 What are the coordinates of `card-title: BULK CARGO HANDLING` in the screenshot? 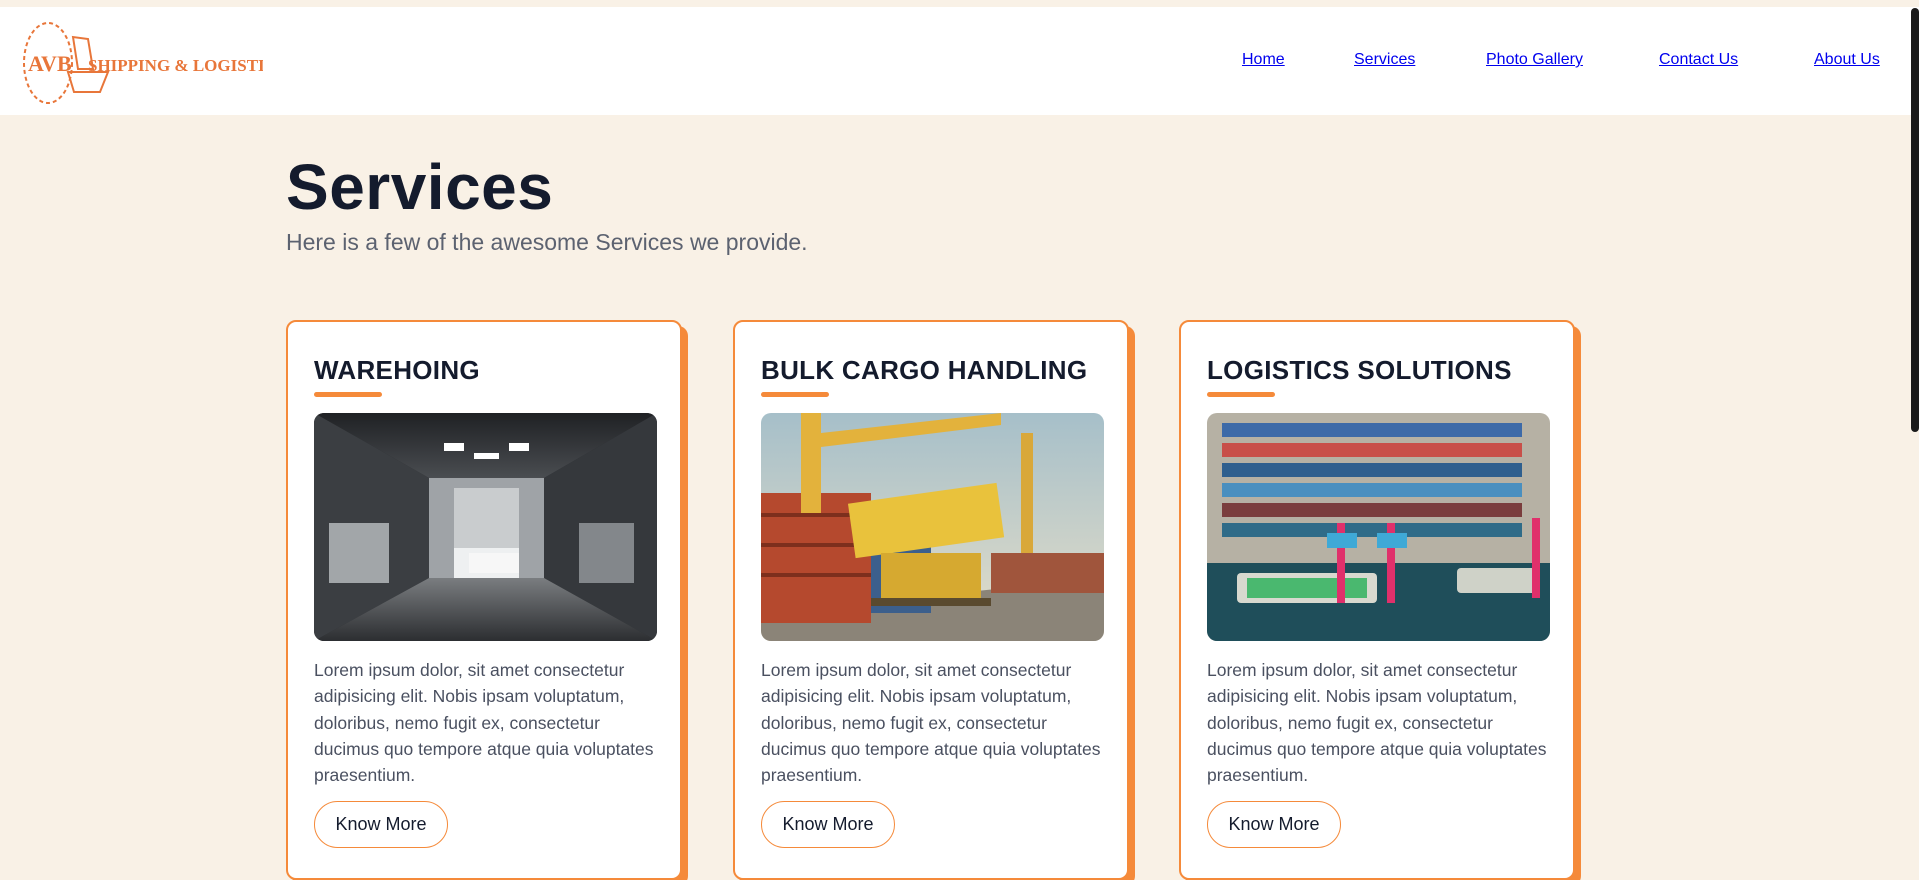 It's located at (924, 370).